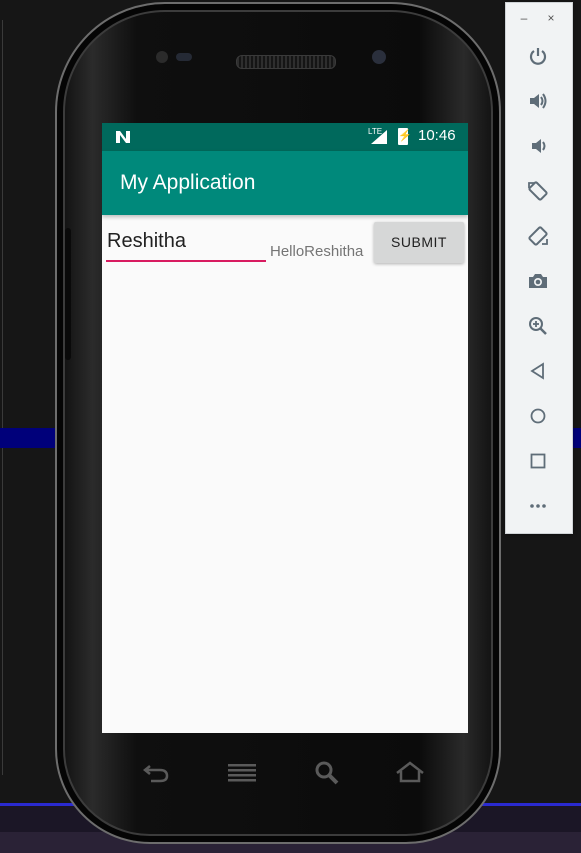 This screenshot has width=581, height=853. I want to click on rotate-right-icon, so click(538, 236).